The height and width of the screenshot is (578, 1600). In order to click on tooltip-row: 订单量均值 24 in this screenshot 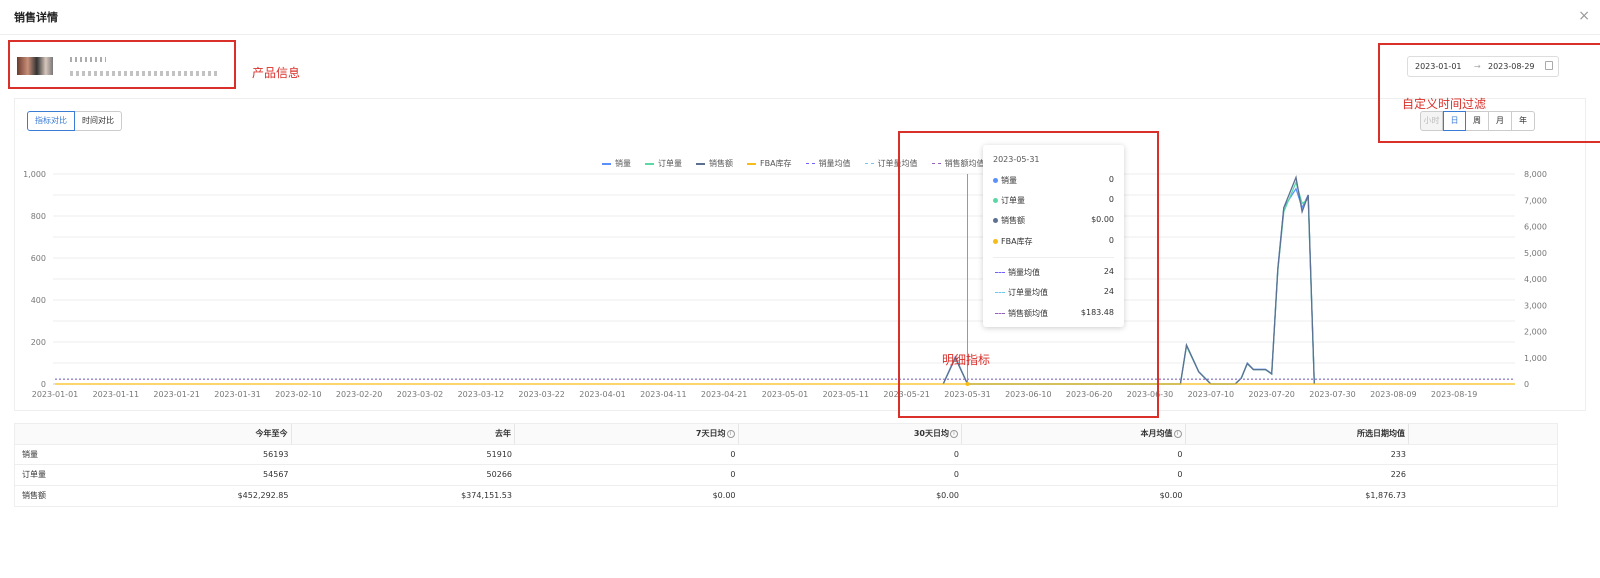, I will do `click(1053, 293)`.